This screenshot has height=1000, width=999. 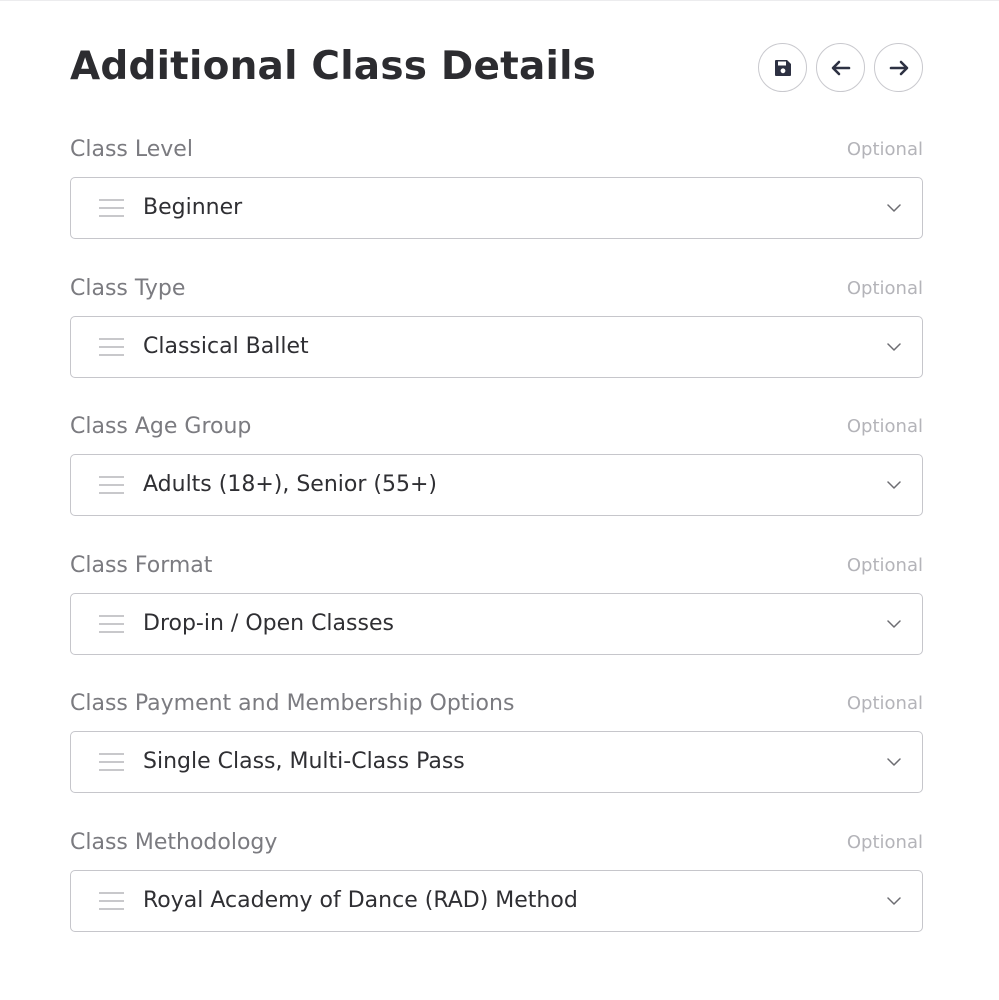 What do you see at coordinates (496, 155) in the screenshot?
I see `field-label-row: Class Level Optional` at bounding box center [496, 155].